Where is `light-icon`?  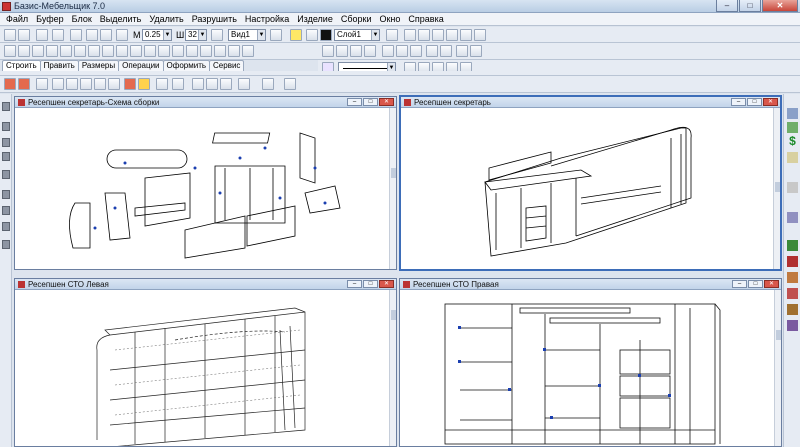 light-icon is located at coordinates (268, 84).